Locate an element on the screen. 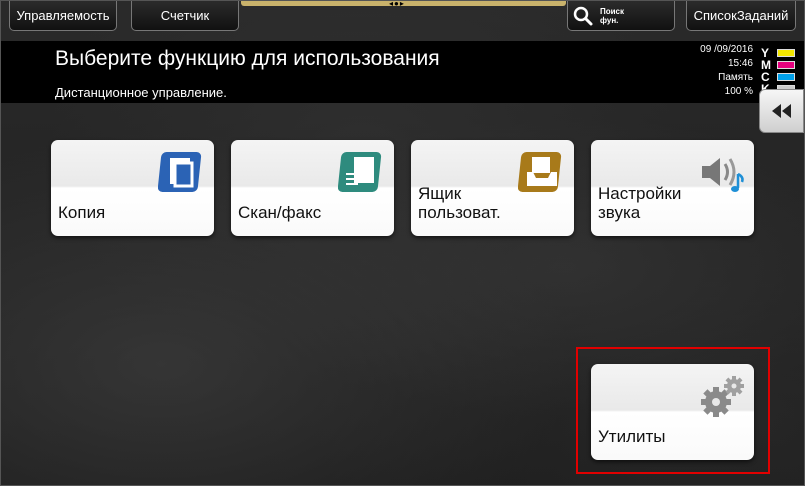 The image size is (805, 486). toner-bar-magenta is located at coordinates (786, 65).